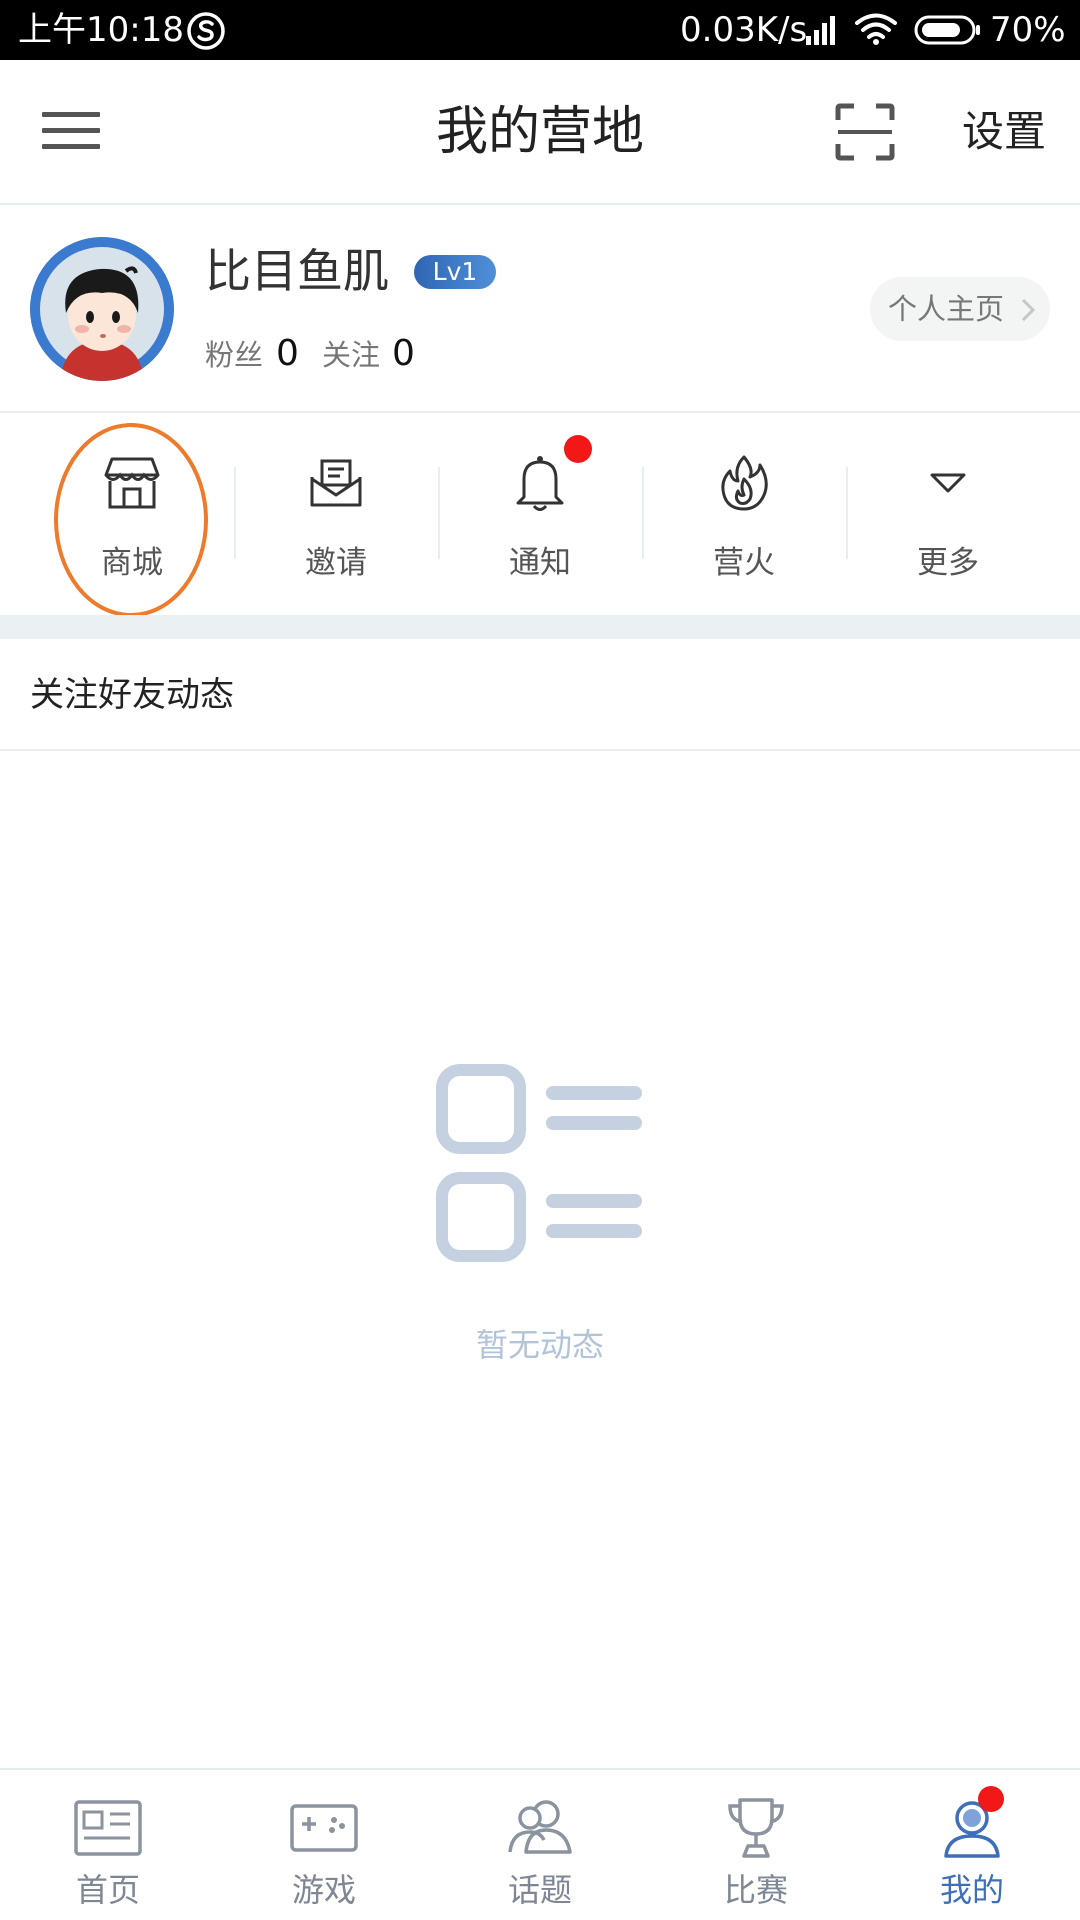  What do you see at coordinates (756, 1828) in the screenshot?
I see `trophy-icon` at bounding box center [756, 1828].